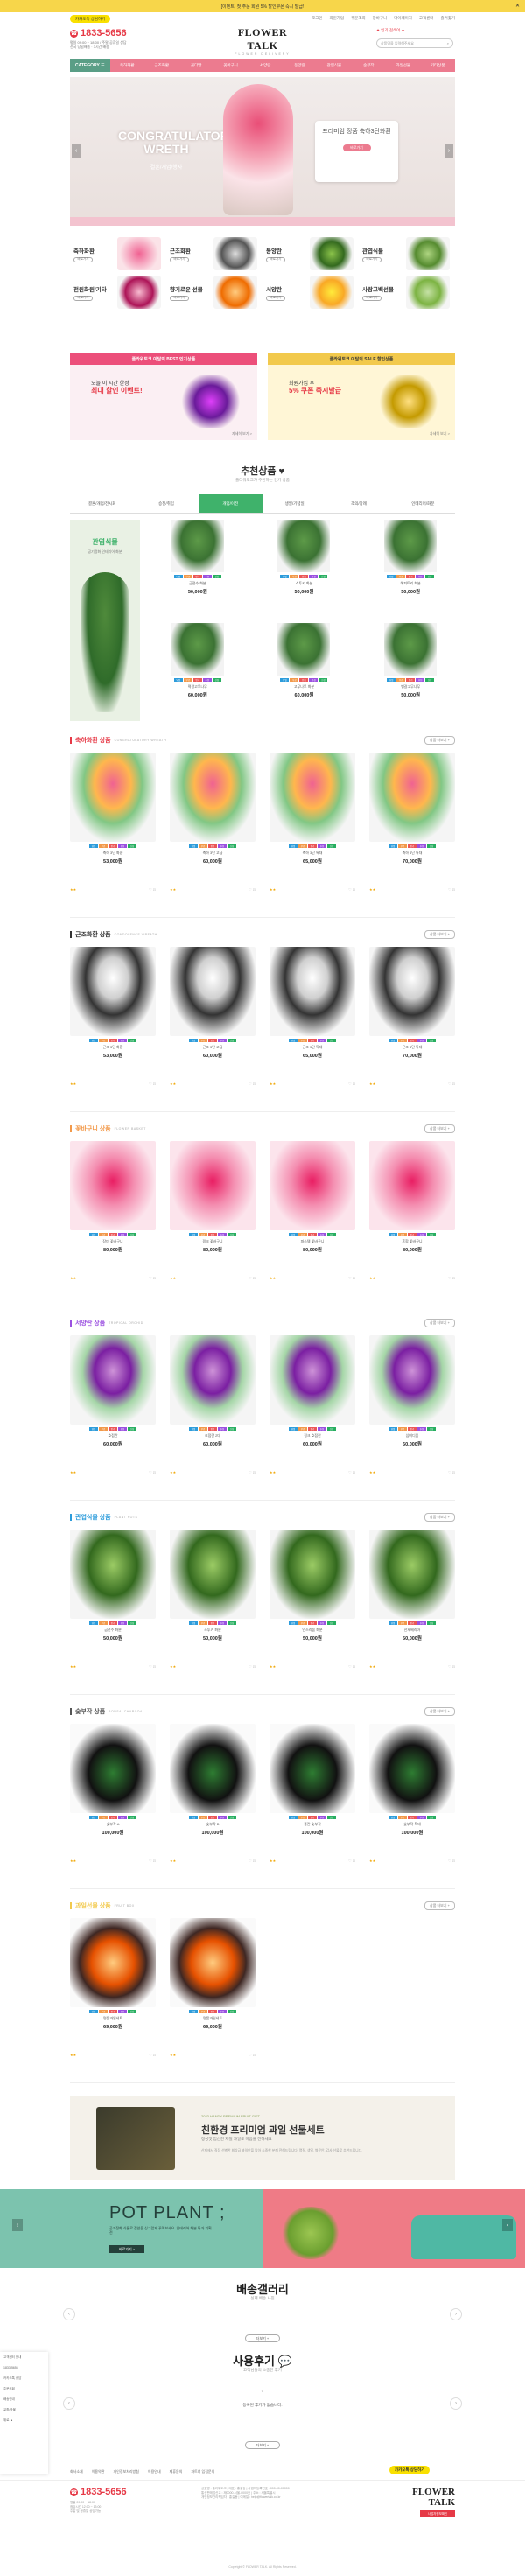  What do you see at coordinates (105, 620) in the screenshot?
I see `recommend-featured: 관엽식물 공기정화 인테리어 화분` at bounding box center [105, 620].